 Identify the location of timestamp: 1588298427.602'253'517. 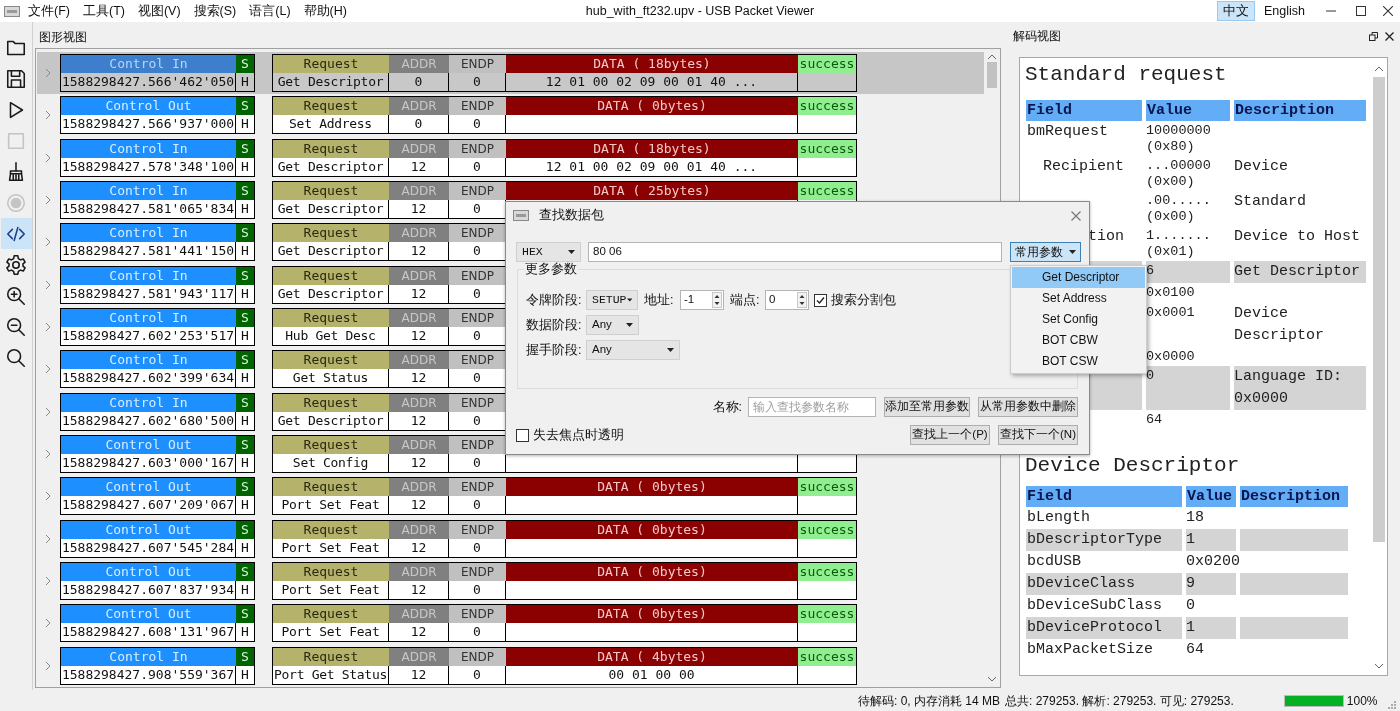
(148, 336).